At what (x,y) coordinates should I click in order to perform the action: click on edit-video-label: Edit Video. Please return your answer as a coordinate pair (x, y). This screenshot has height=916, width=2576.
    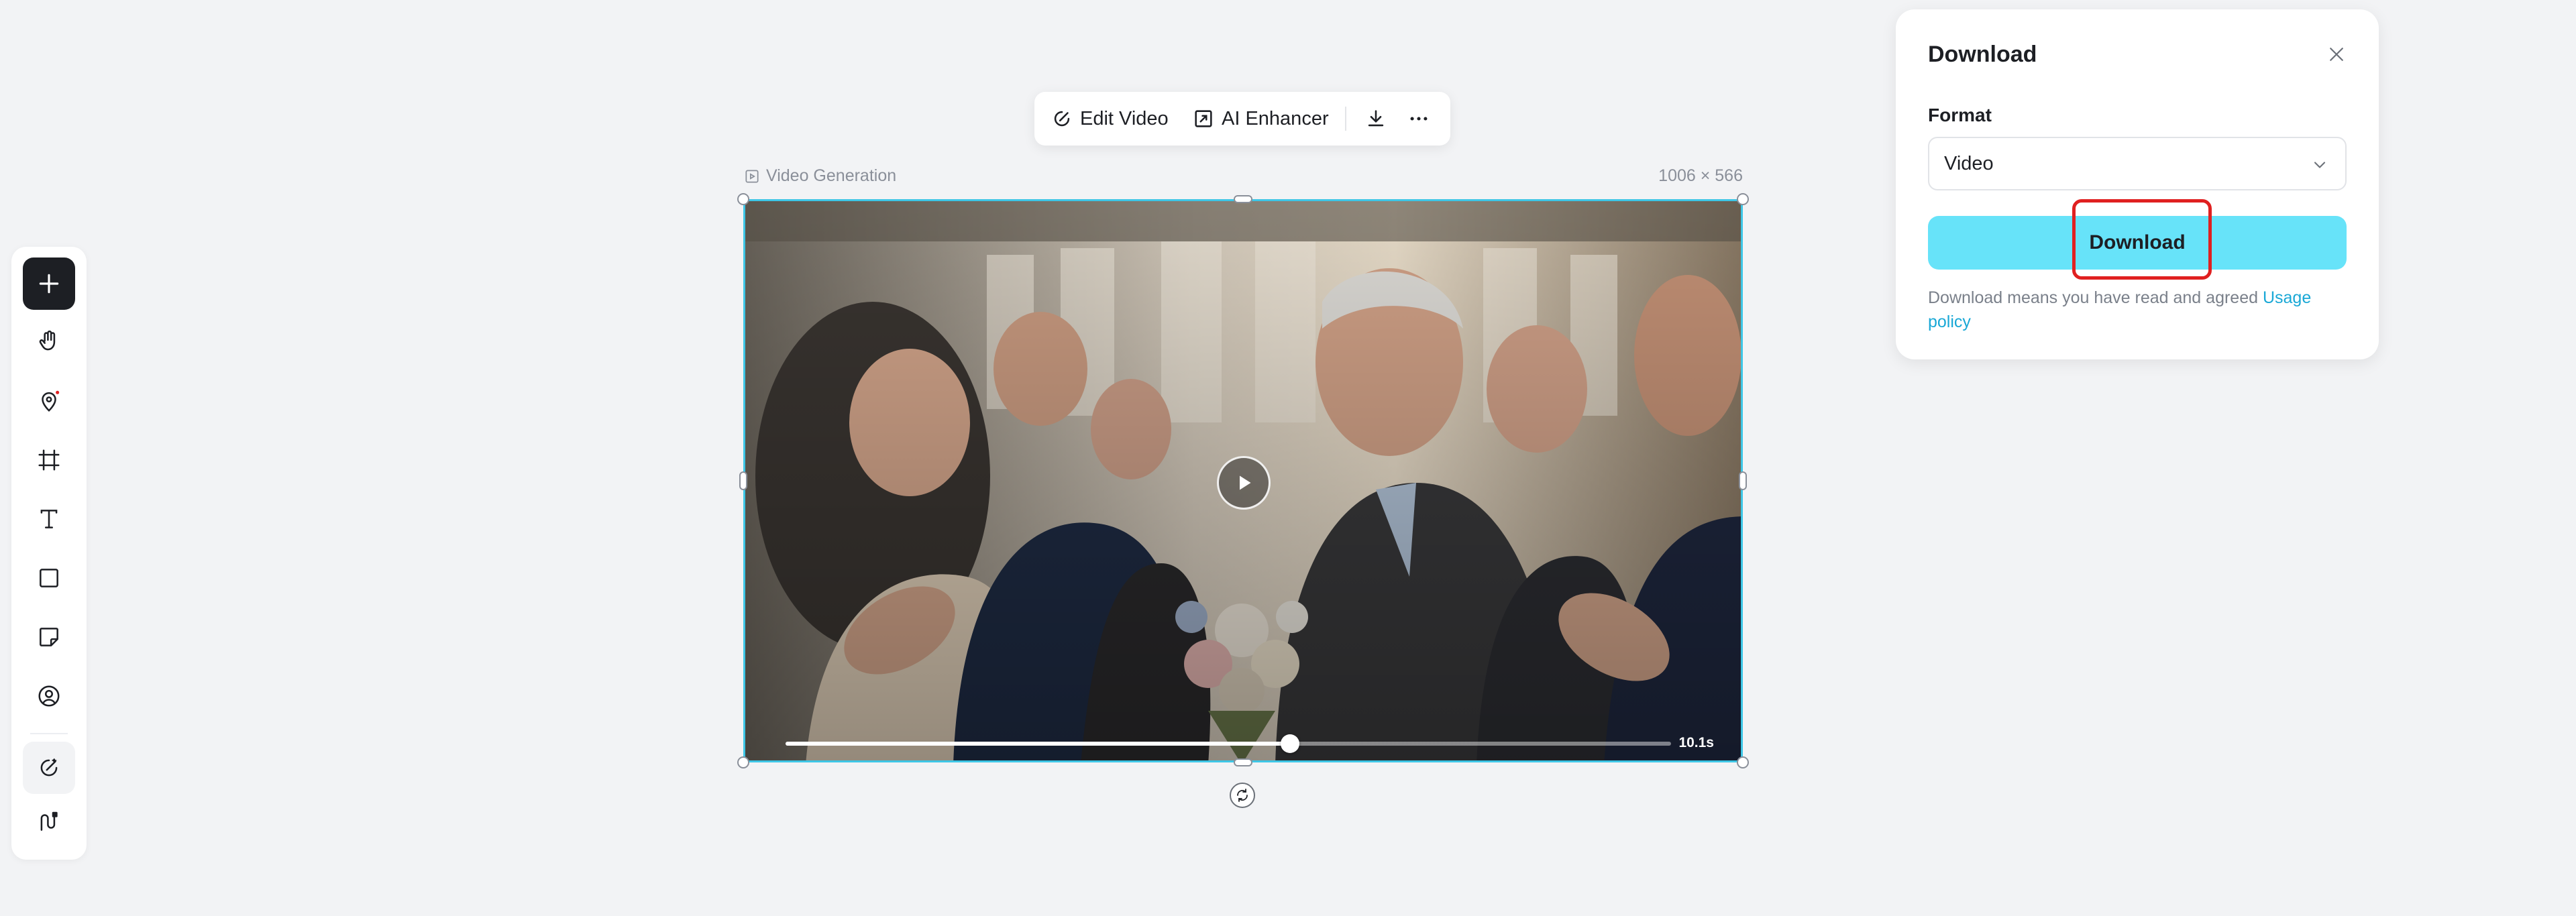
    Looking at the image, I should click on (1124, 118).